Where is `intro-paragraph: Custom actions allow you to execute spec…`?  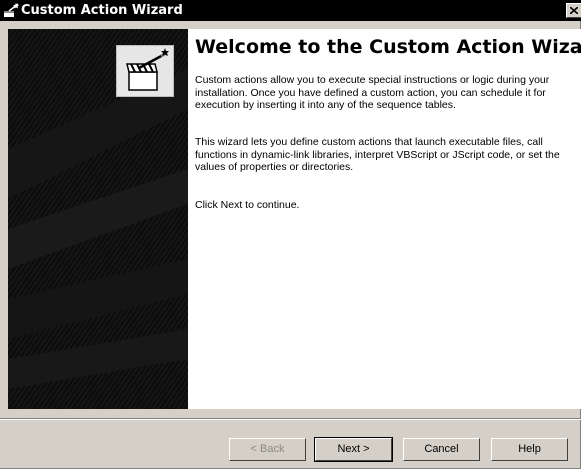
intro-paragraph: Custom actions allow you to execute spec… is located at coordinates (372, 92).